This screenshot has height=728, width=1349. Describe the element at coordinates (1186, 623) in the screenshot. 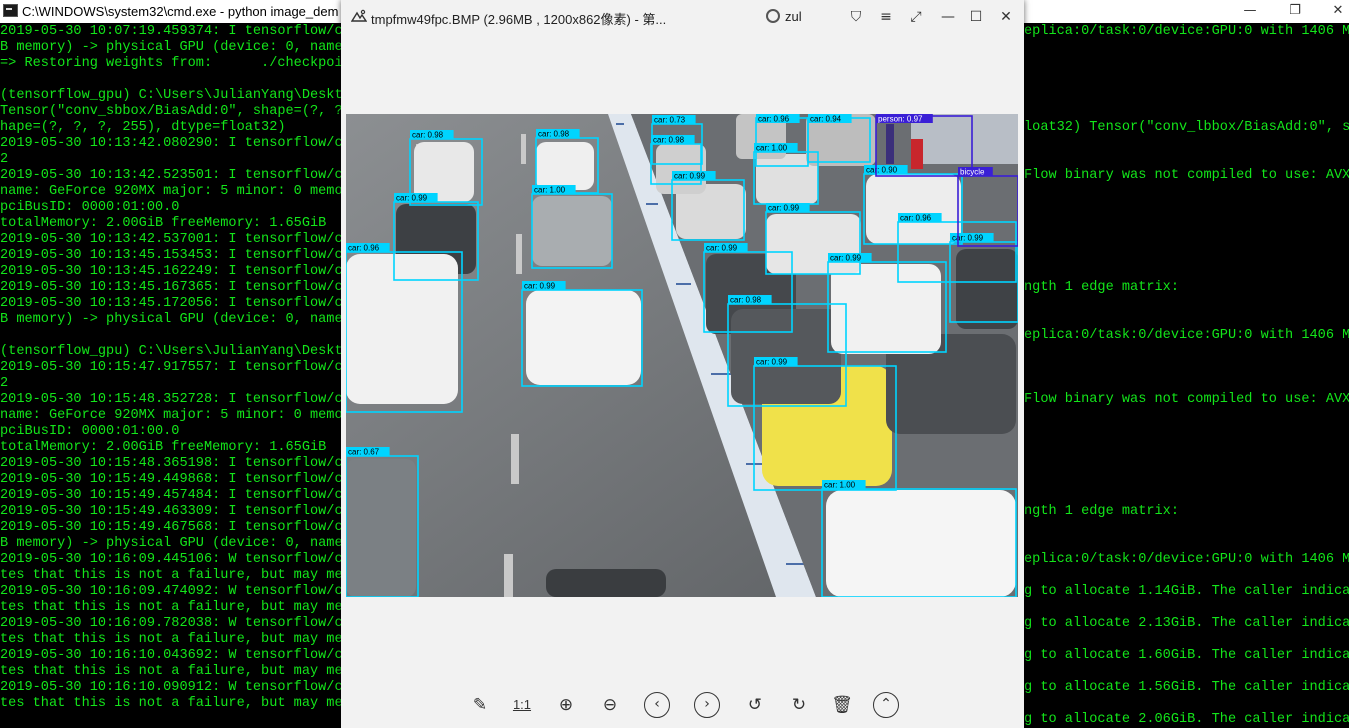

I see `terminal-line: g to allocate 2.13GiB. The caller indica` at that location.